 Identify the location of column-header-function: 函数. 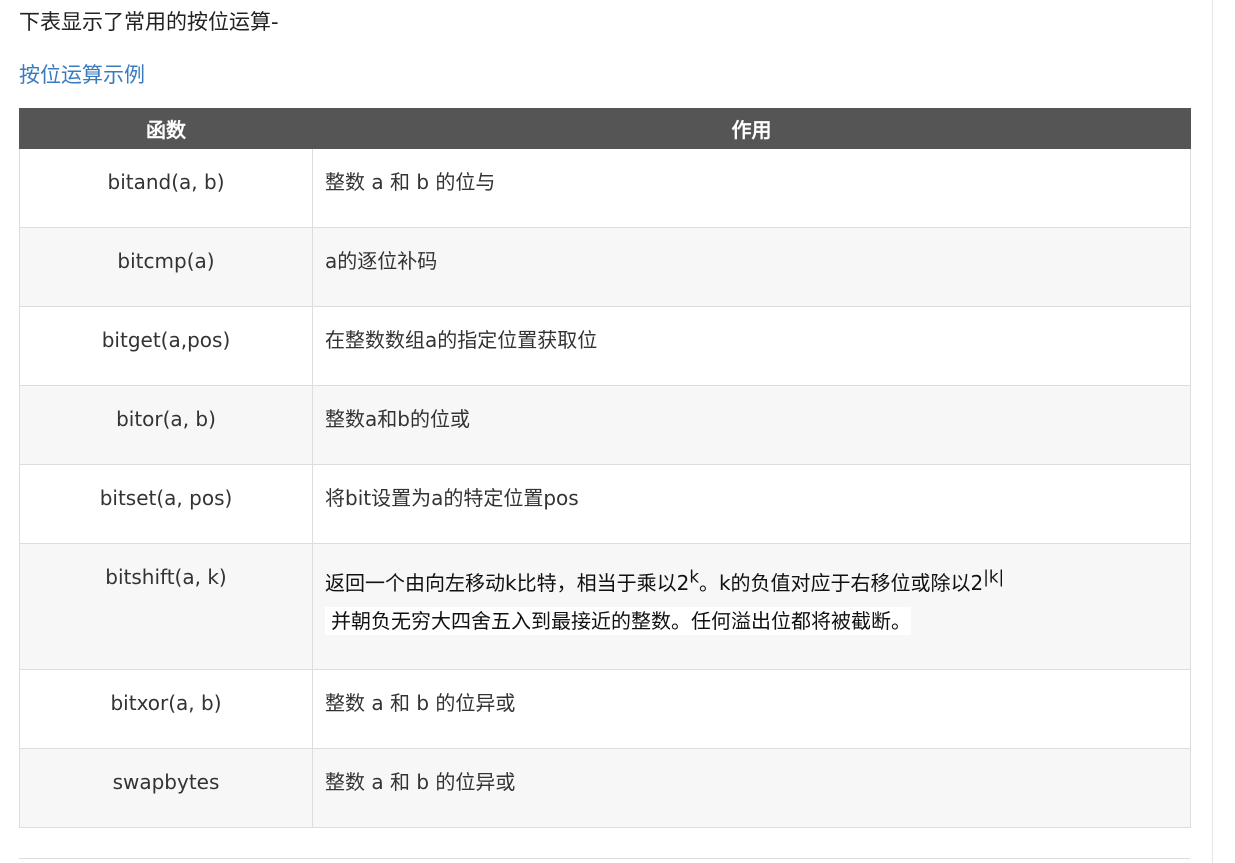
(166, 128).